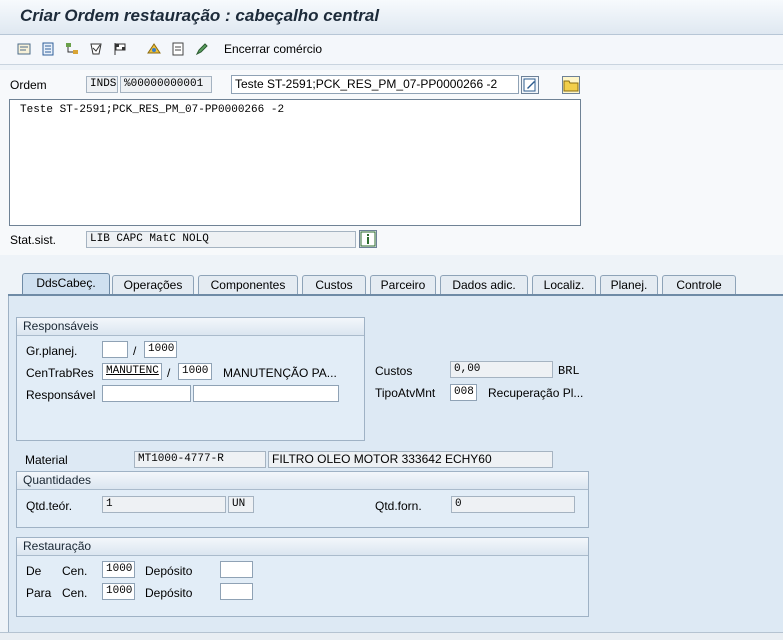 Image resolution: width=783 pixels, height=640 pixels. What do you see at coordinates (302, 547) in the screenshot?
I see `restauracao-header: Restauração` at bounding box center [302, 547].